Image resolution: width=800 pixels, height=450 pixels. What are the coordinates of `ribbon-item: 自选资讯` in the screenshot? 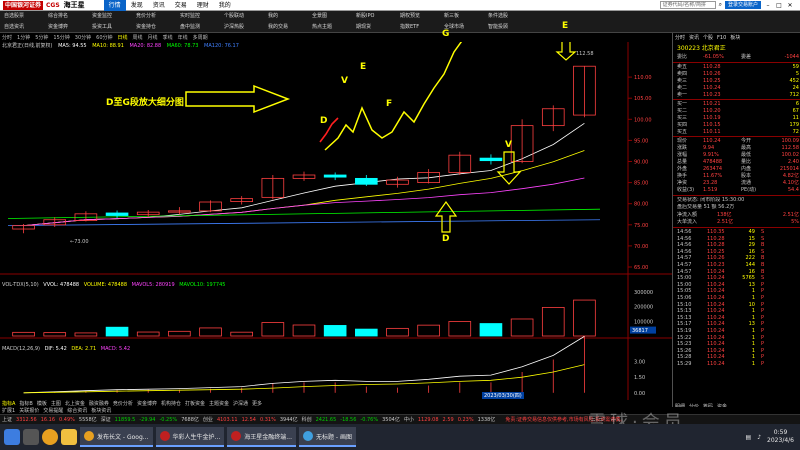 It's located at (26, 27).